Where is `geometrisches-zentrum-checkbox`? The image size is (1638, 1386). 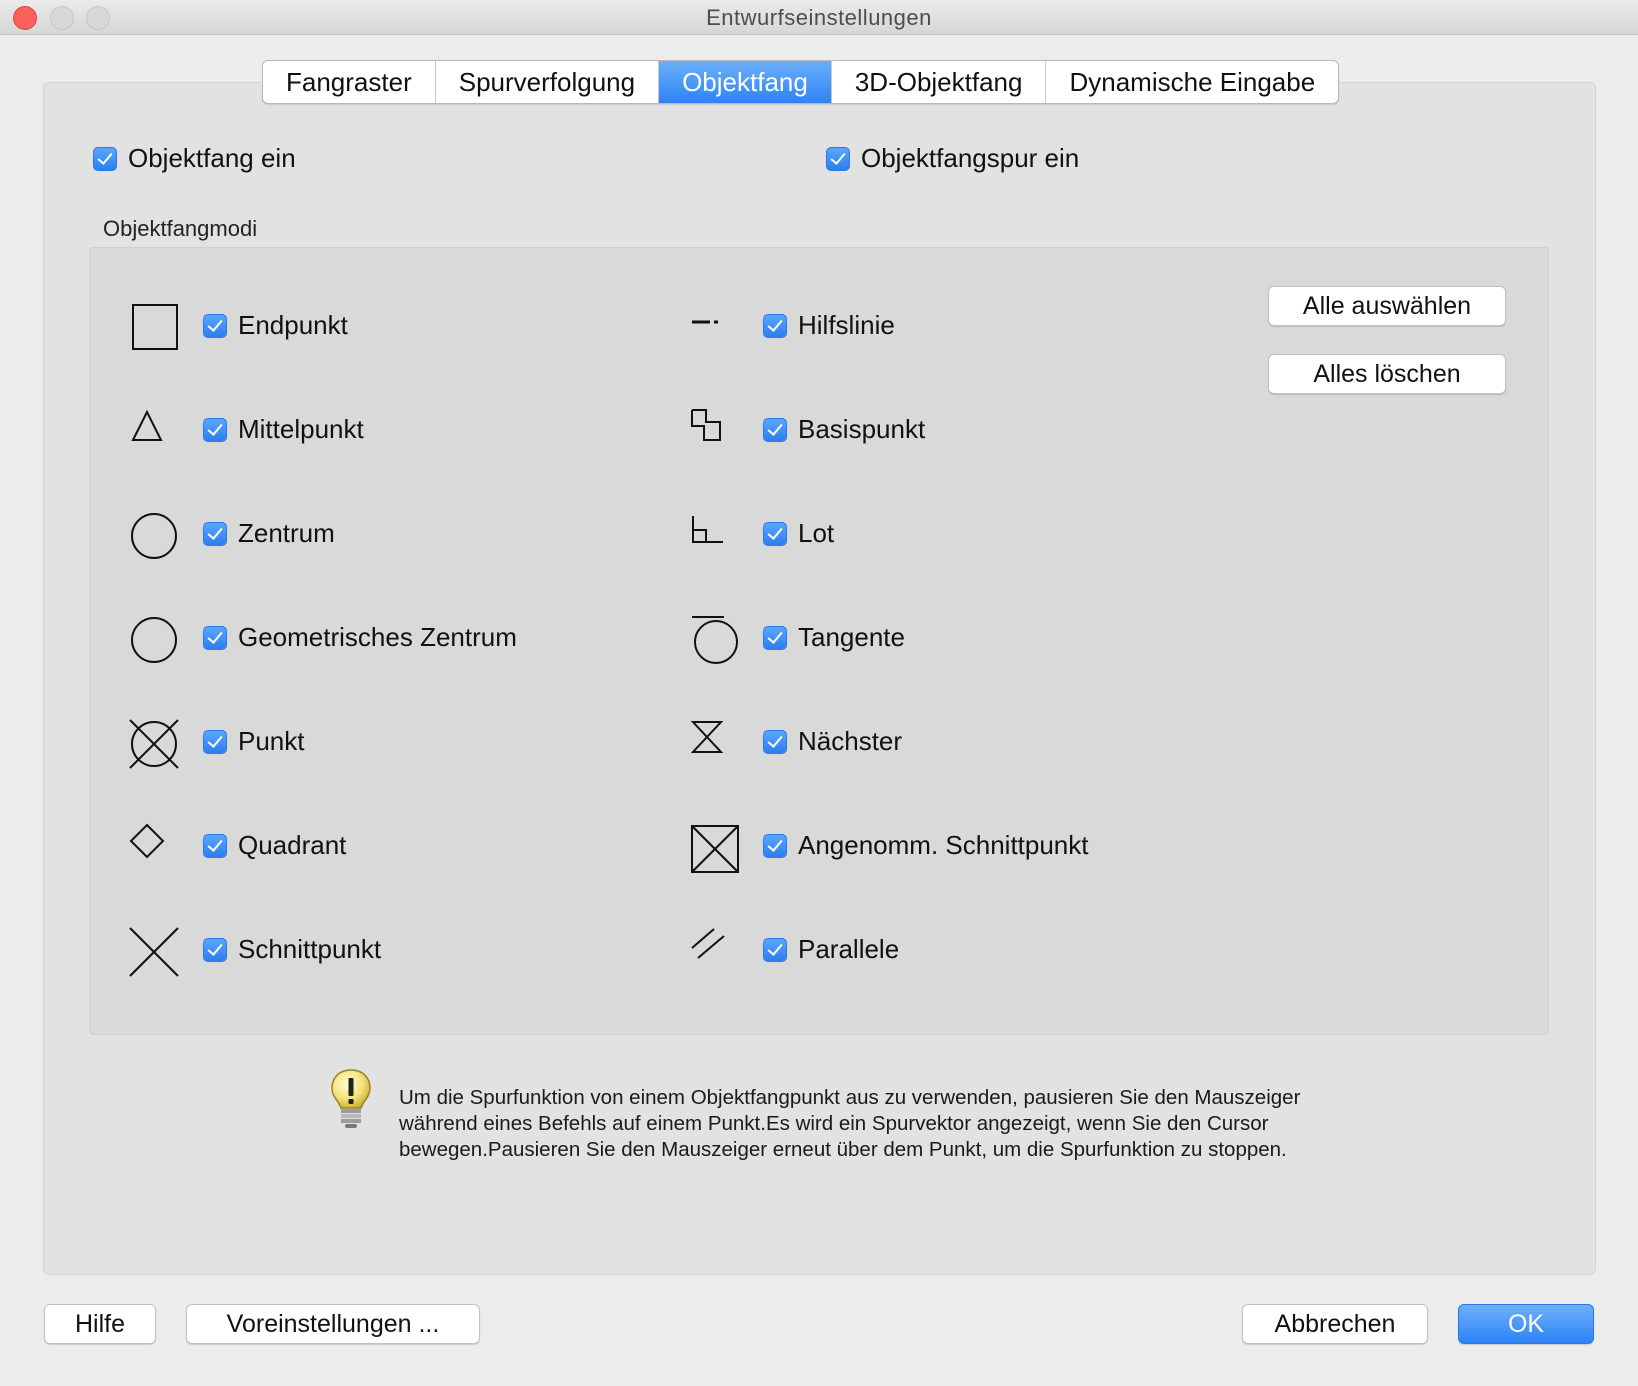 geometrisches-zentrum-checkbox is located at coordinates (215, 637).